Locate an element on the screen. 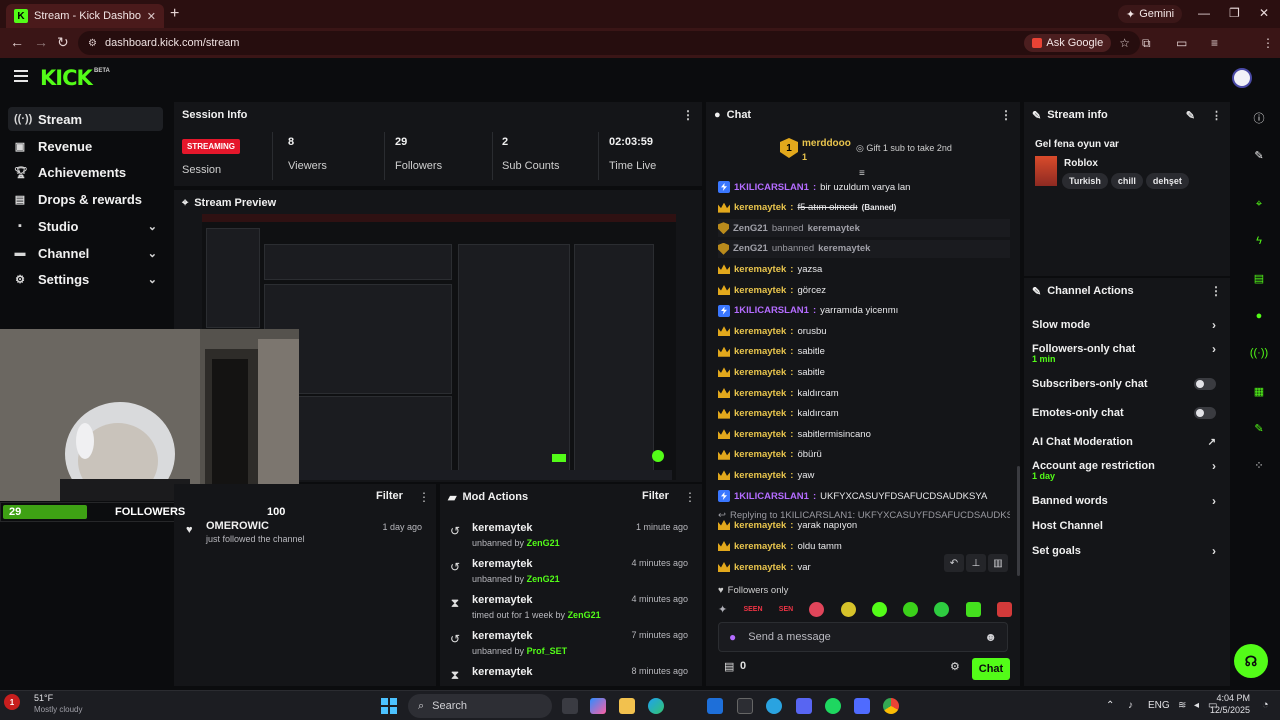 The height and width of the screenshot is (720, 1280). volume-icon: ◂ is located at coordinates (1196, 705).